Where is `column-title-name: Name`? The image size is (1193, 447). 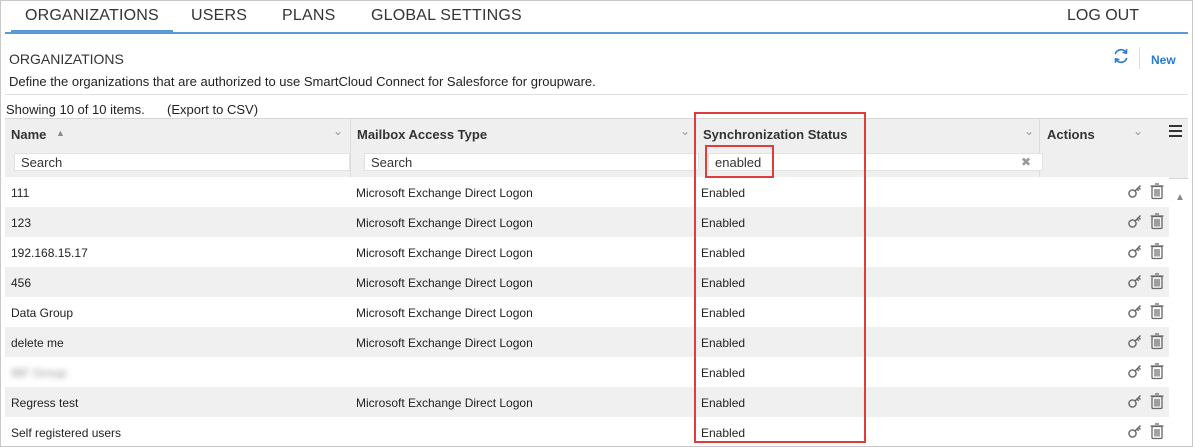
column-title-name: Name is located at coordinates (29, 134).